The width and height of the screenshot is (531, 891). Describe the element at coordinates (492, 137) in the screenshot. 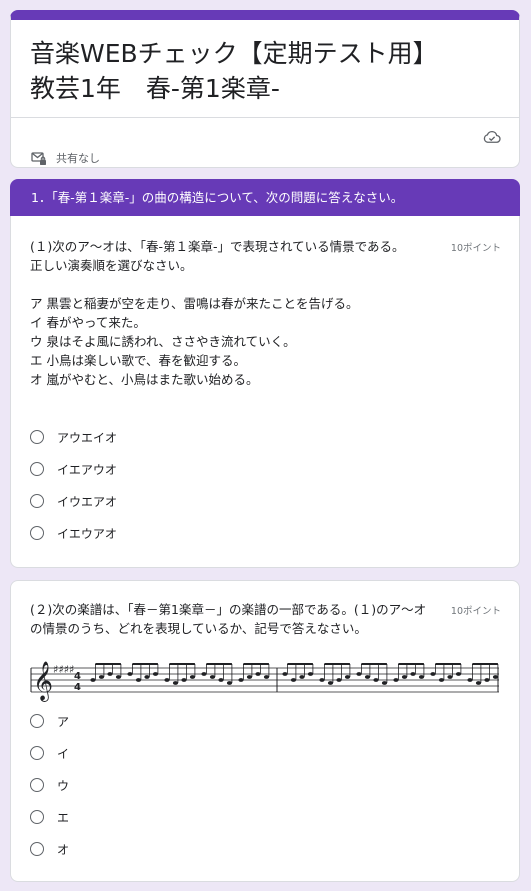

I see `cloud-check-icon` at that location.